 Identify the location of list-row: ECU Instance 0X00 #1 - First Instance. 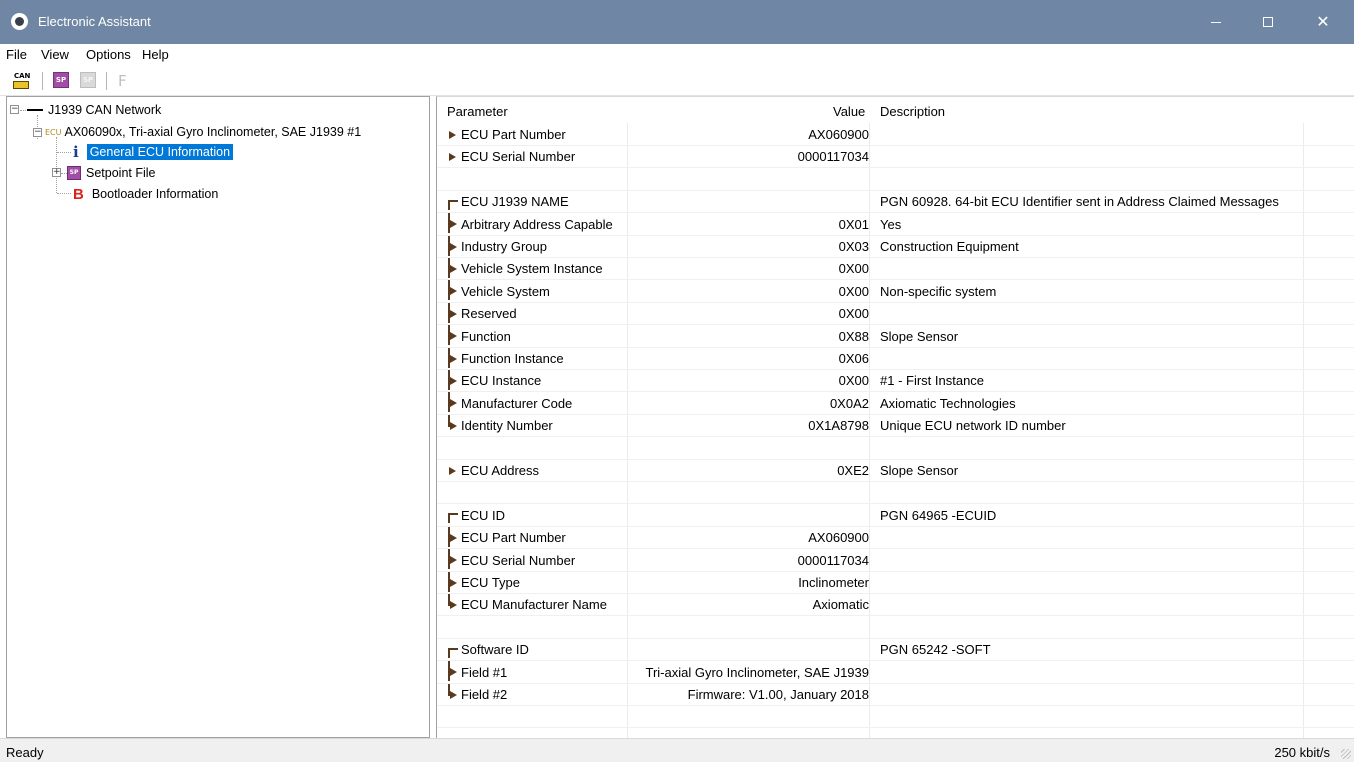
(895, 381).